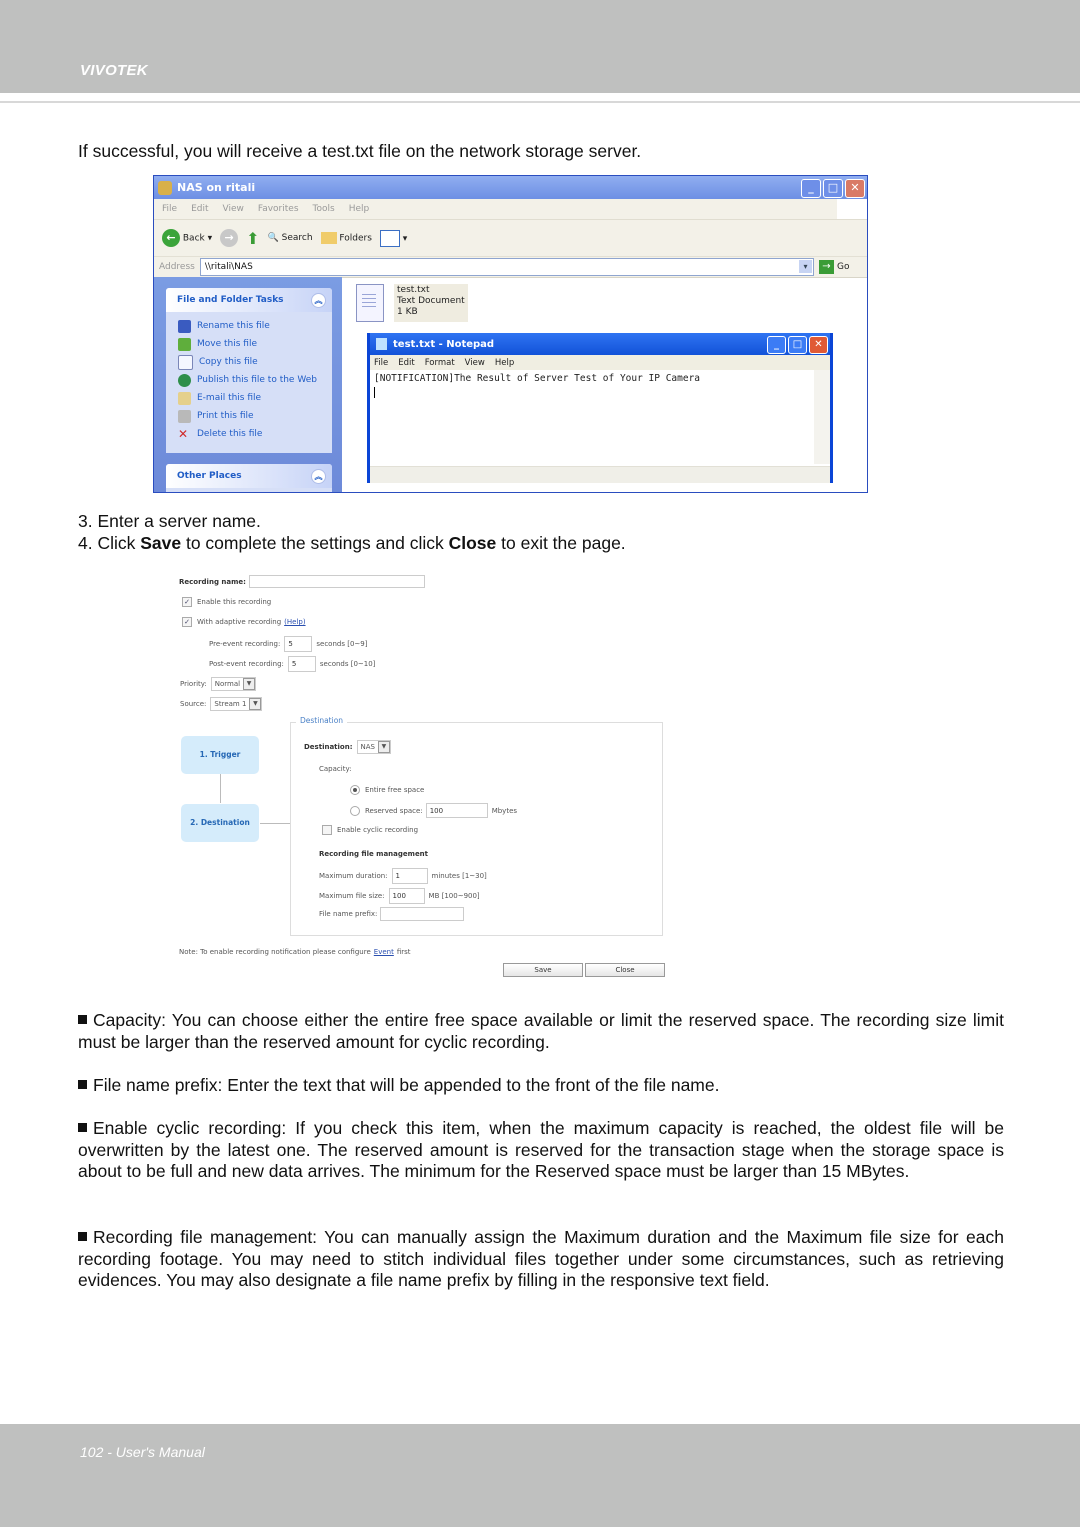  Describe the element at coordinates (328, 747) in the screenshot. I see `destination-label: Destination:` at that location.